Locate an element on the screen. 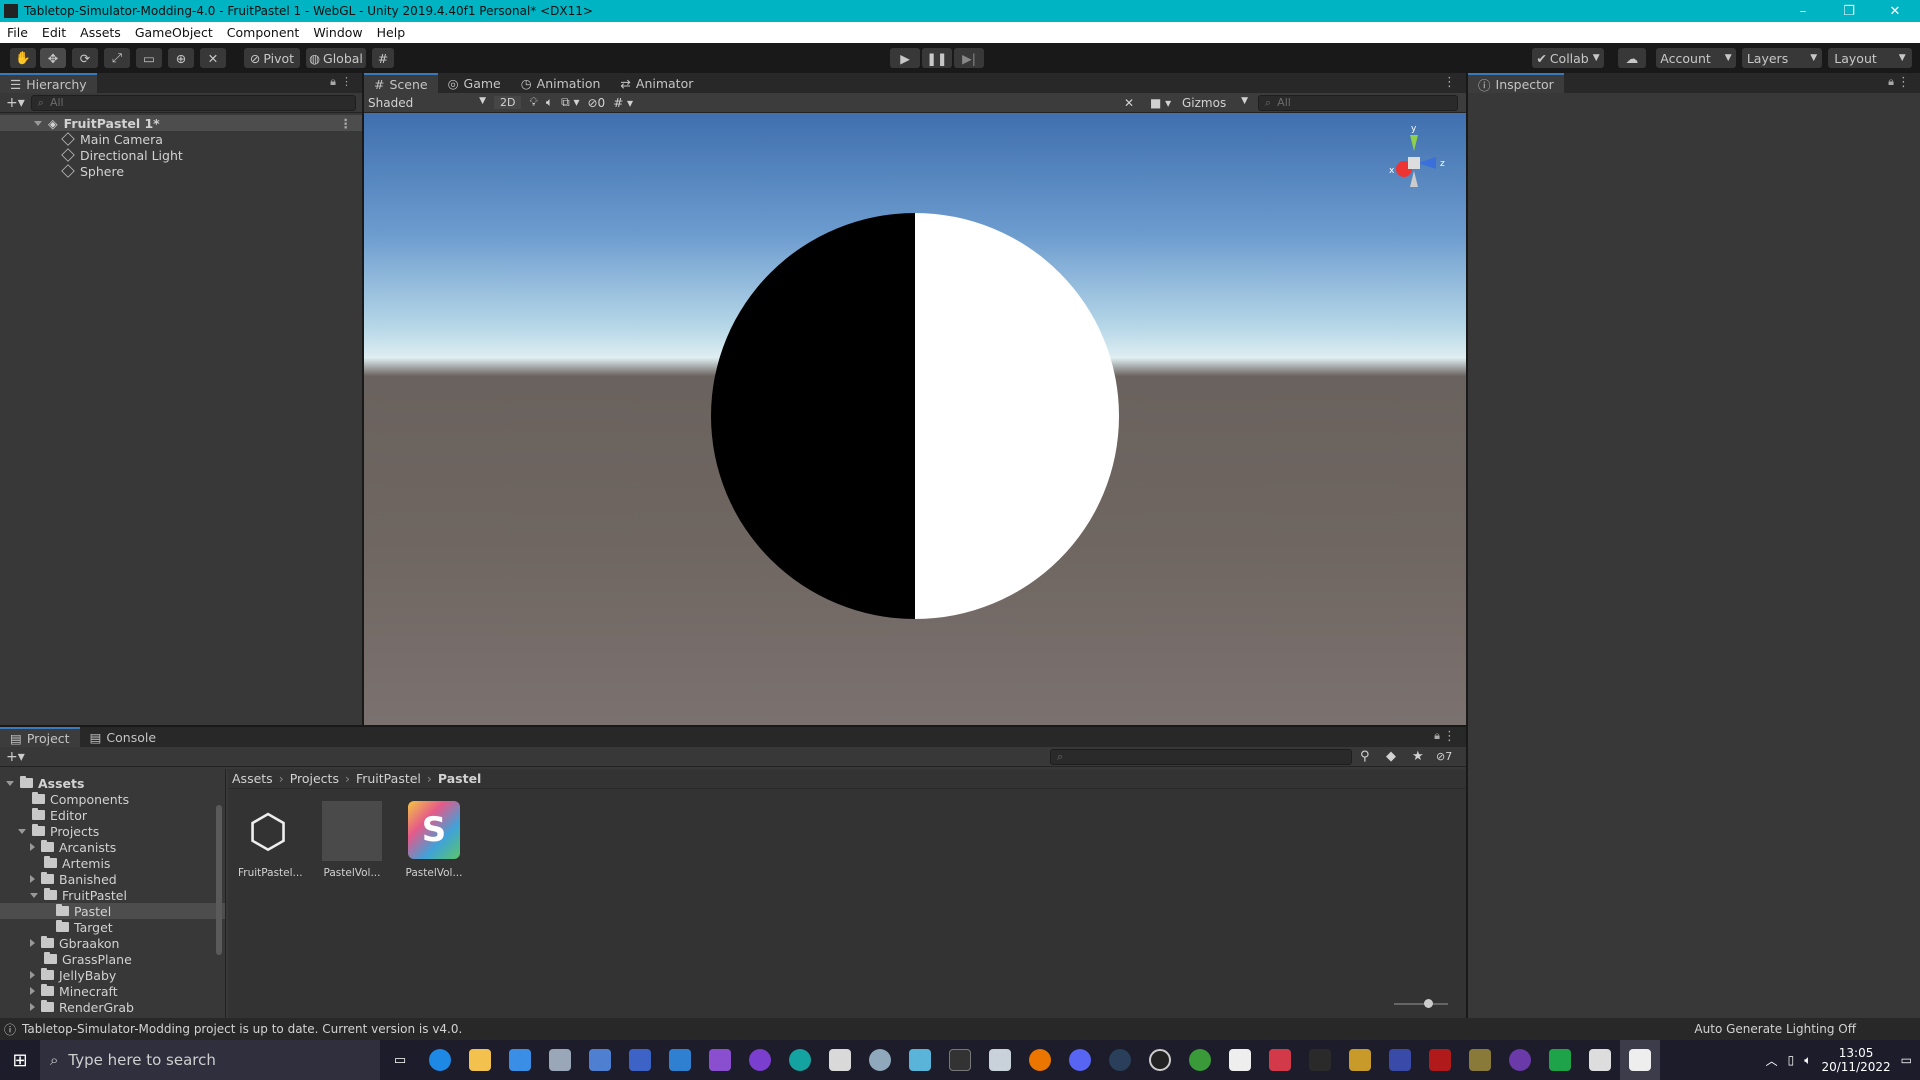 Image resolution: width=1920 pixels, height=1080 pixels. tab-animator: ⇄ Animator is located at coordinates (656, 83).